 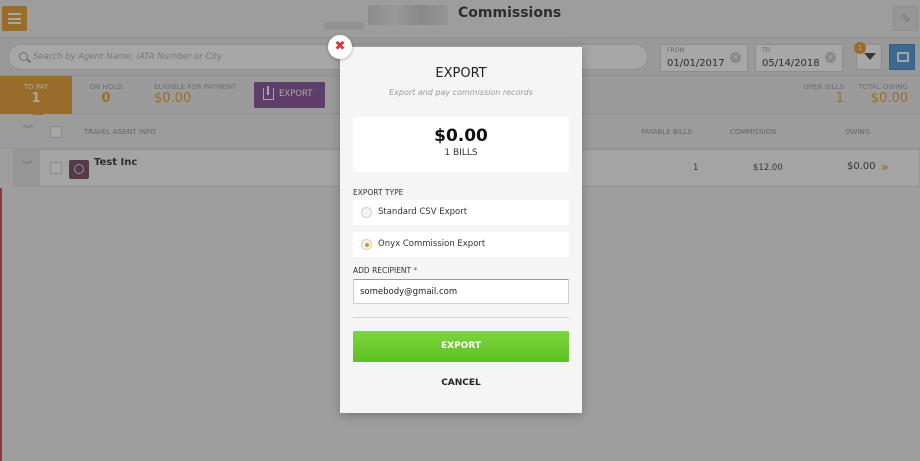 I want to click on export-amount-card: $0.00 1 BILLS, so click(x=461, y=144).